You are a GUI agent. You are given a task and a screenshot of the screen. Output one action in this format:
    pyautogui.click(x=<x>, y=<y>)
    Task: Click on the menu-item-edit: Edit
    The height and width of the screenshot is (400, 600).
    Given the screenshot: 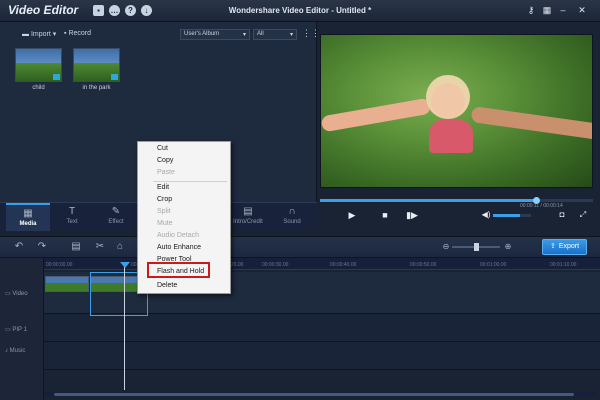 What is the action you would take?
    pyautogui.click(x=163, y=187)
    